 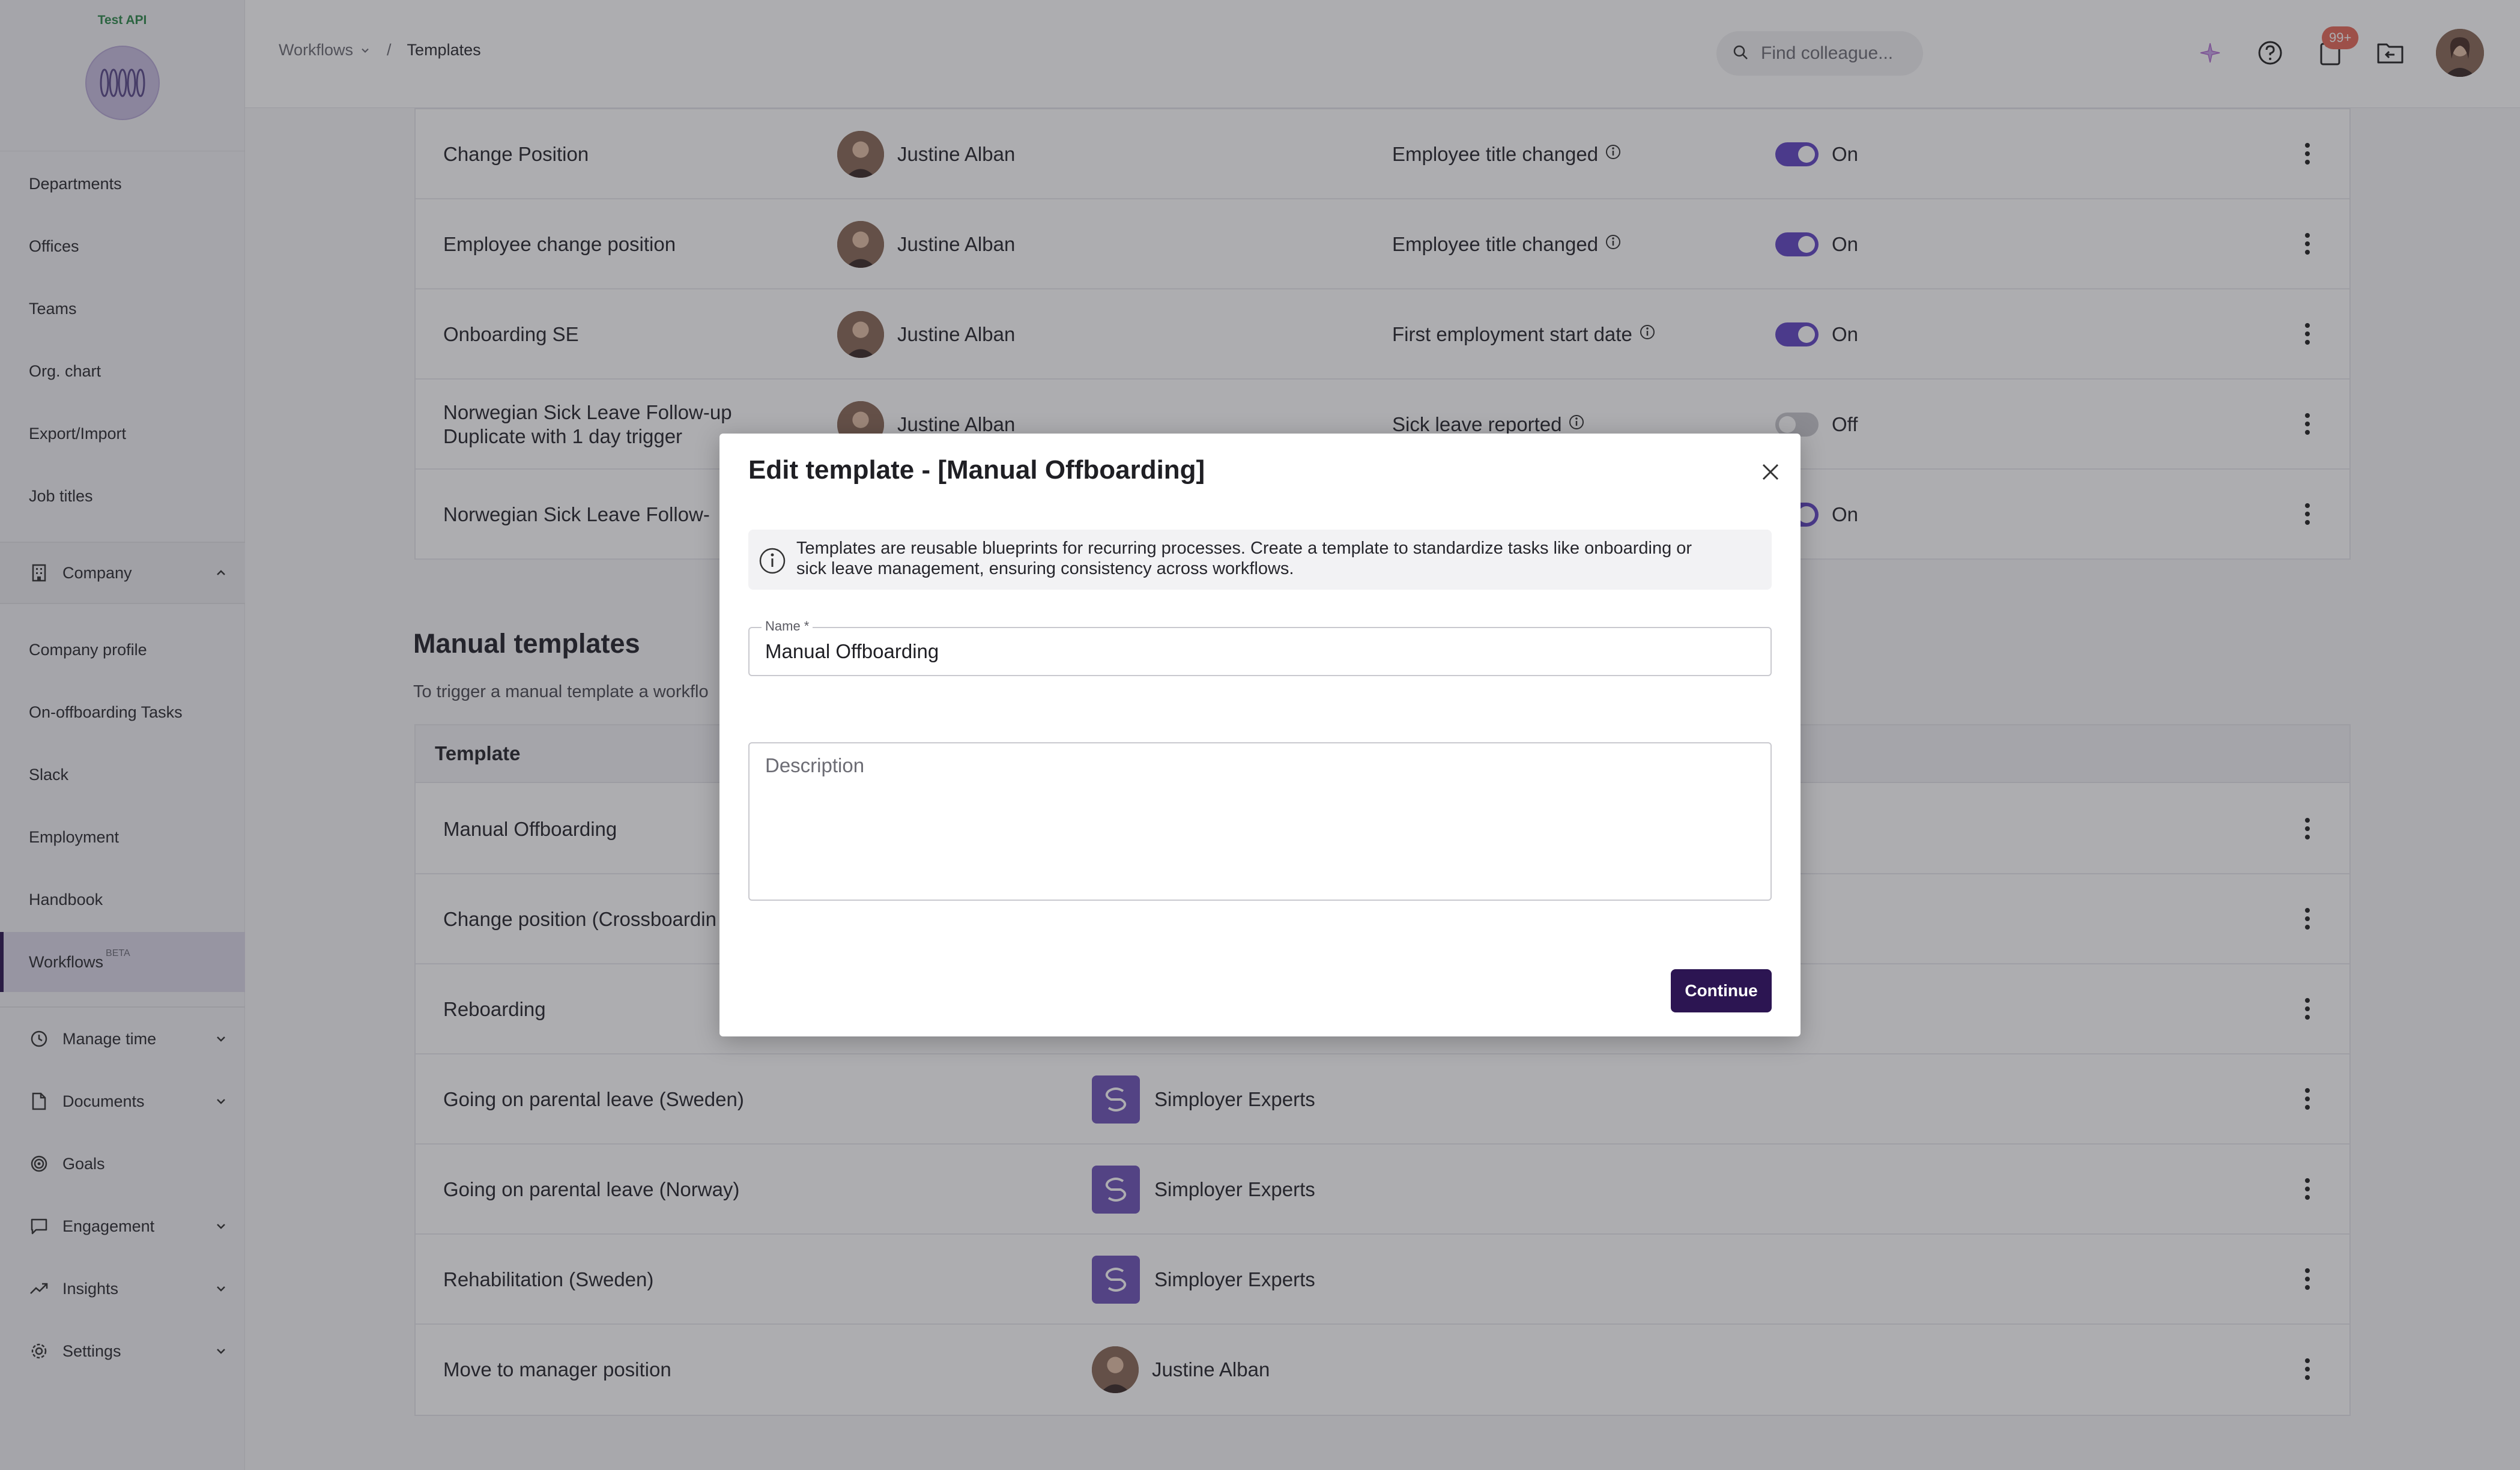 What do you see at coordinates (1771, 472) in the screenshot?
I see `close-icon` at bounding box center [1771, 472].